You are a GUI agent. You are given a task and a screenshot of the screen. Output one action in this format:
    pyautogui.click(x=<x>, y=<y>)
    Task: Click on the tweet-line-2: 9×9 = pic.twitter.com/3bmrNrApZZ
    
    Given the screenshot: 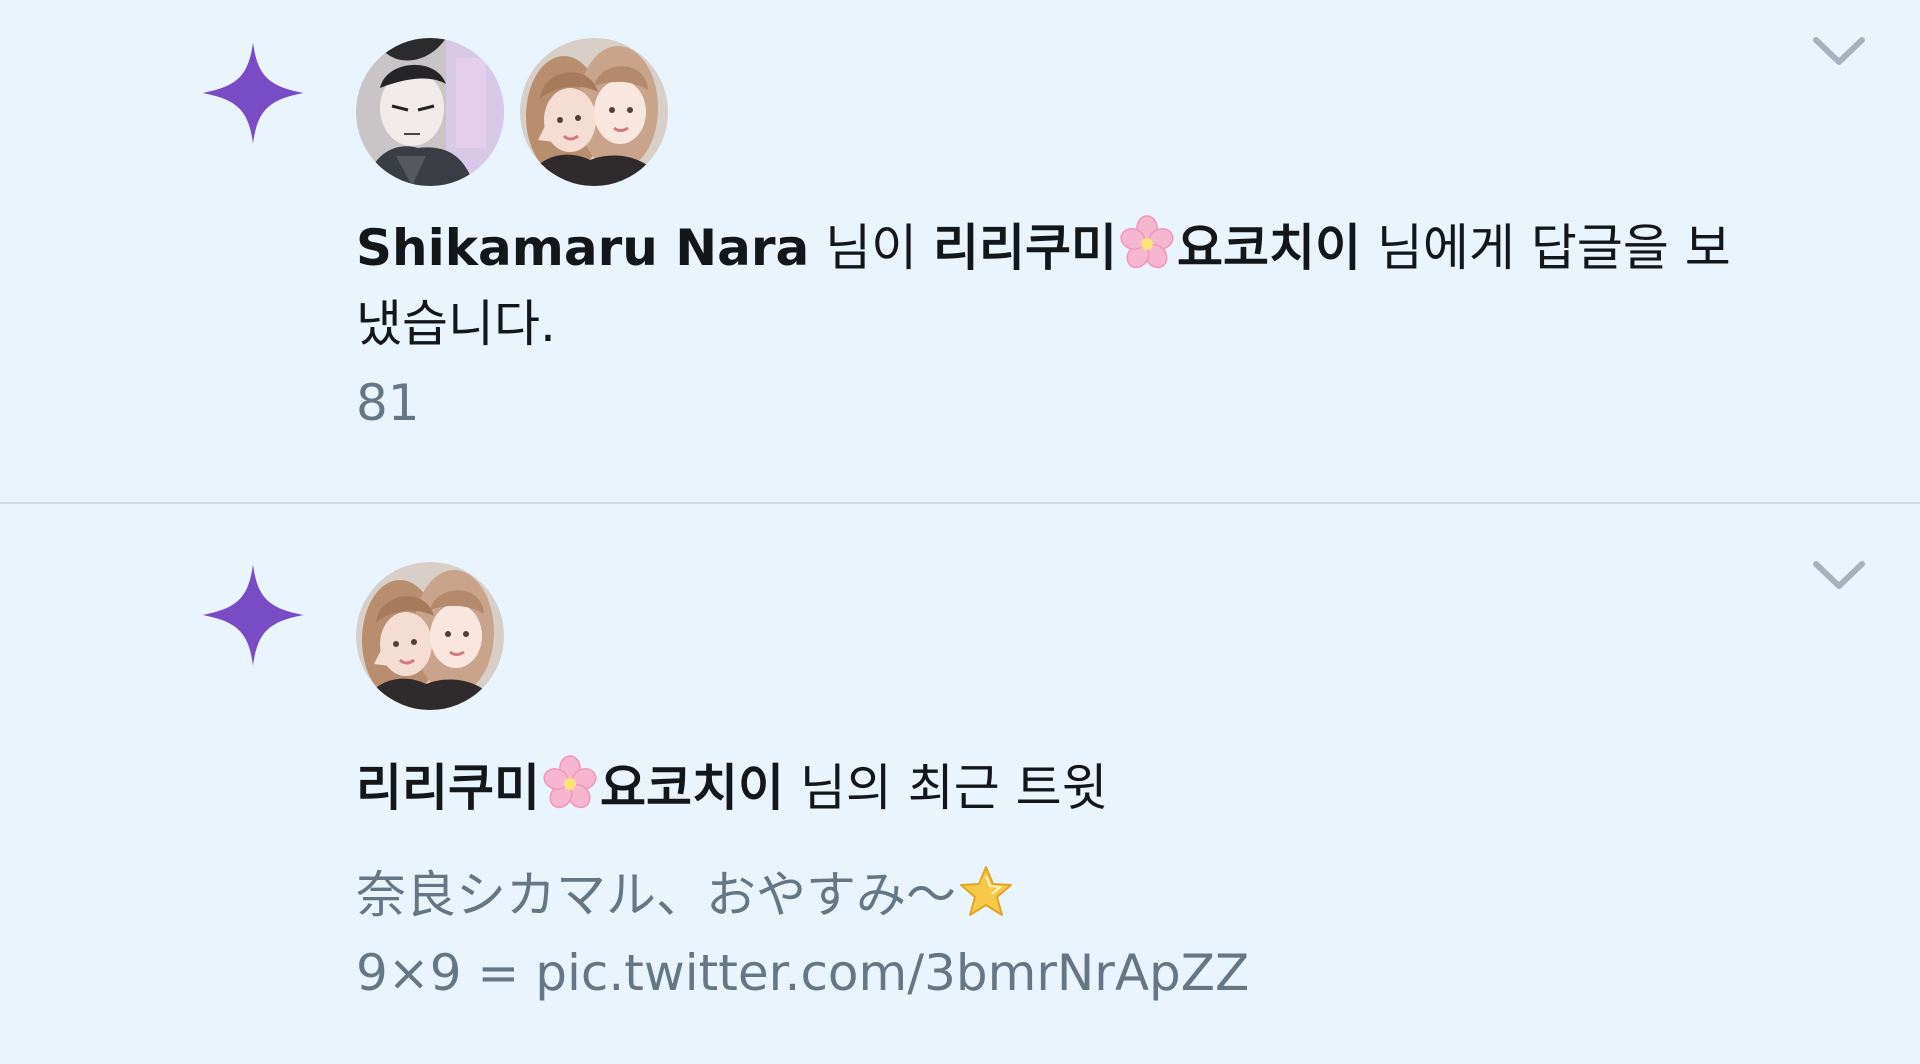 What is the action you would take?
    pyautogui.click(x=802, y=973)
    